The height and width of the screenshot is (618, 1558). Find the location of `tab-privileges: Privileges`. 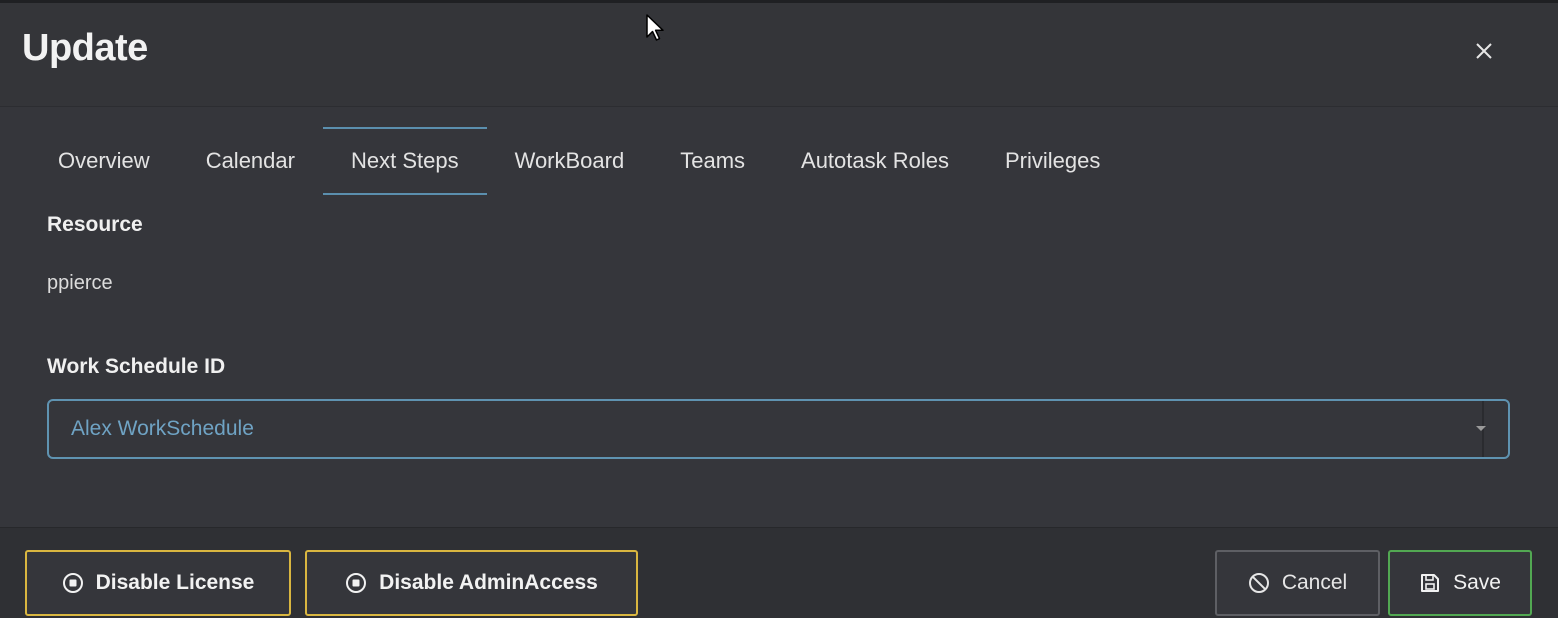

tab-privileges: Privileges is located at coordinates (1052, 161).